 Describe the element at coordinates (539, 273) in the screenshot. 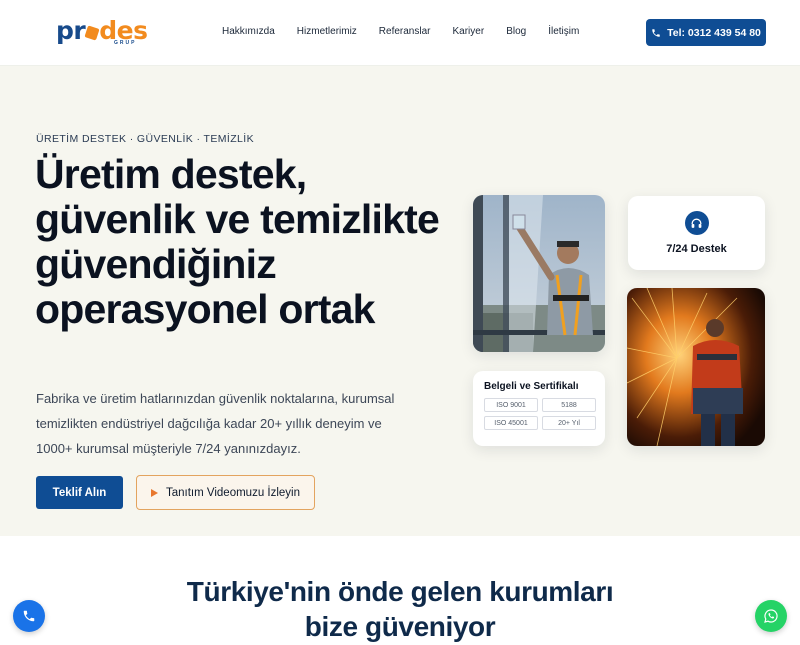

I see `rope-access-photo` at that location.